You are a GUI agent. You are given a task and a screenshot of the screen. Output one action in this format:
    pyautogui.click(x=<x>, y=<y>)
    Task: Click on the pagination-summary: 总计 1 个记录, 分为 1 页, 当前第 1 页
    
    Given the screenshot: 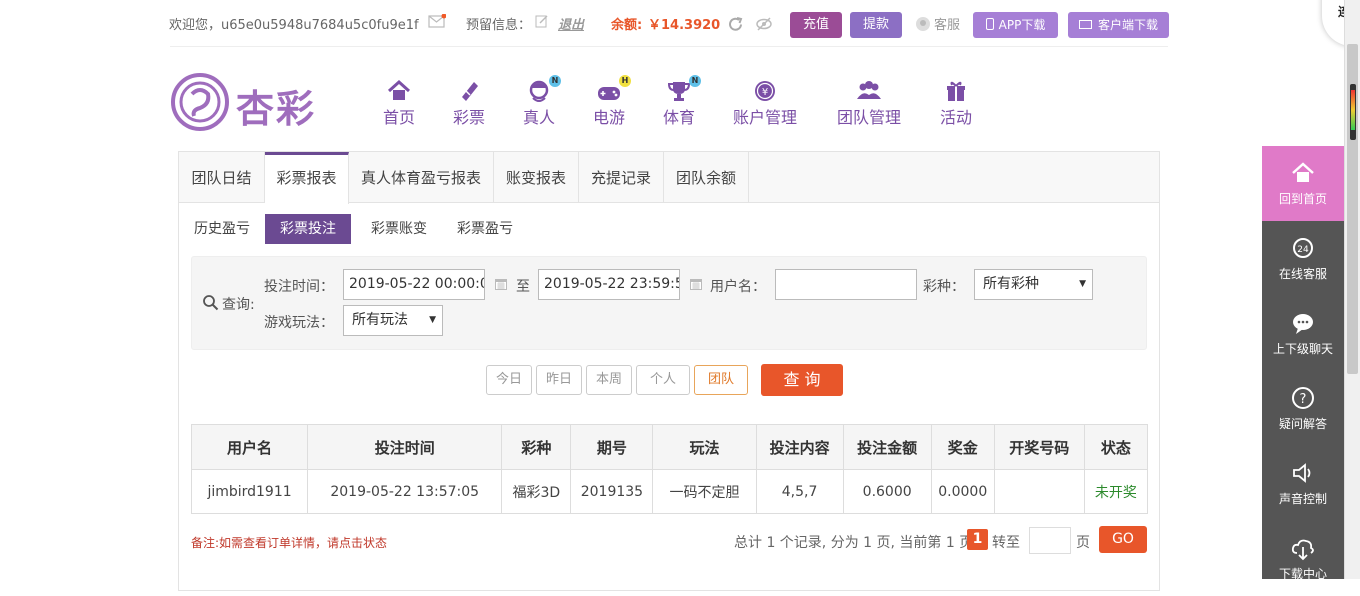 What is the action you would take?
    pyautogui.click(x=854, y=543)
    